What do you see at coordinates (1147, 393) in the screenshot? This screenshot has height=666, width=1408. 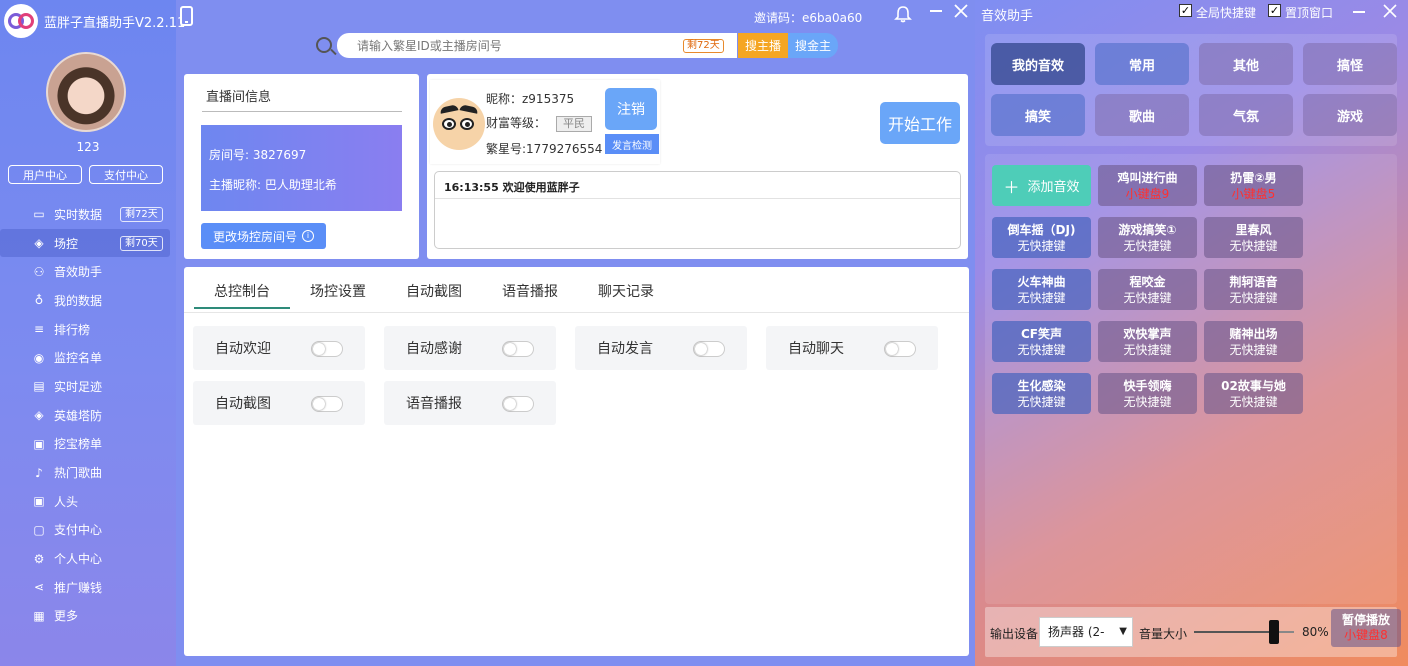 I see `sound-effect-button: 快手领嗨 无快捷键` at bounding box center [1147, 393].